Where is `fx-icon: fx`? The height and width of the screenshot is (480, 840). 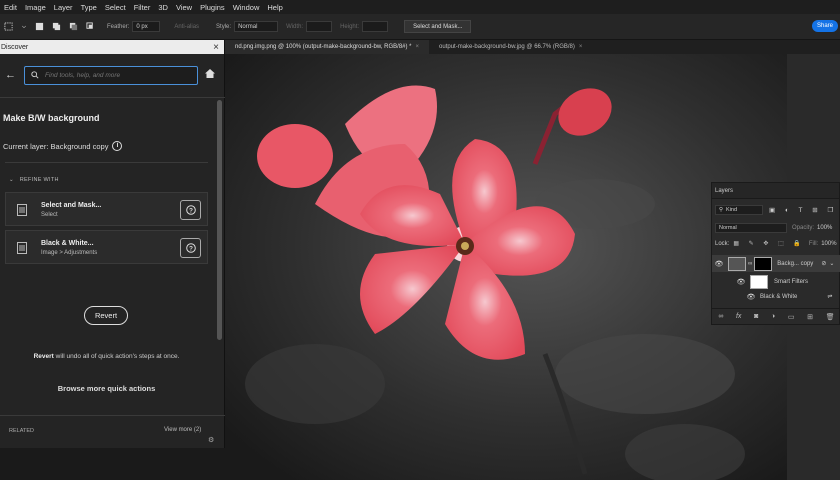 fx-icon: fx is located at coordinates (738, 316).